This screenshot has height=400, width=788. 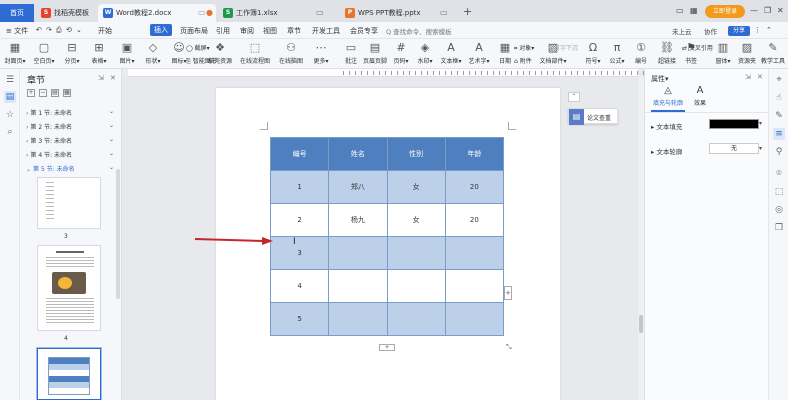 What do you see at coordinates (17, 13) in the screenshot?
I see `home-tab: 首页` at bounding box center [17, 13].